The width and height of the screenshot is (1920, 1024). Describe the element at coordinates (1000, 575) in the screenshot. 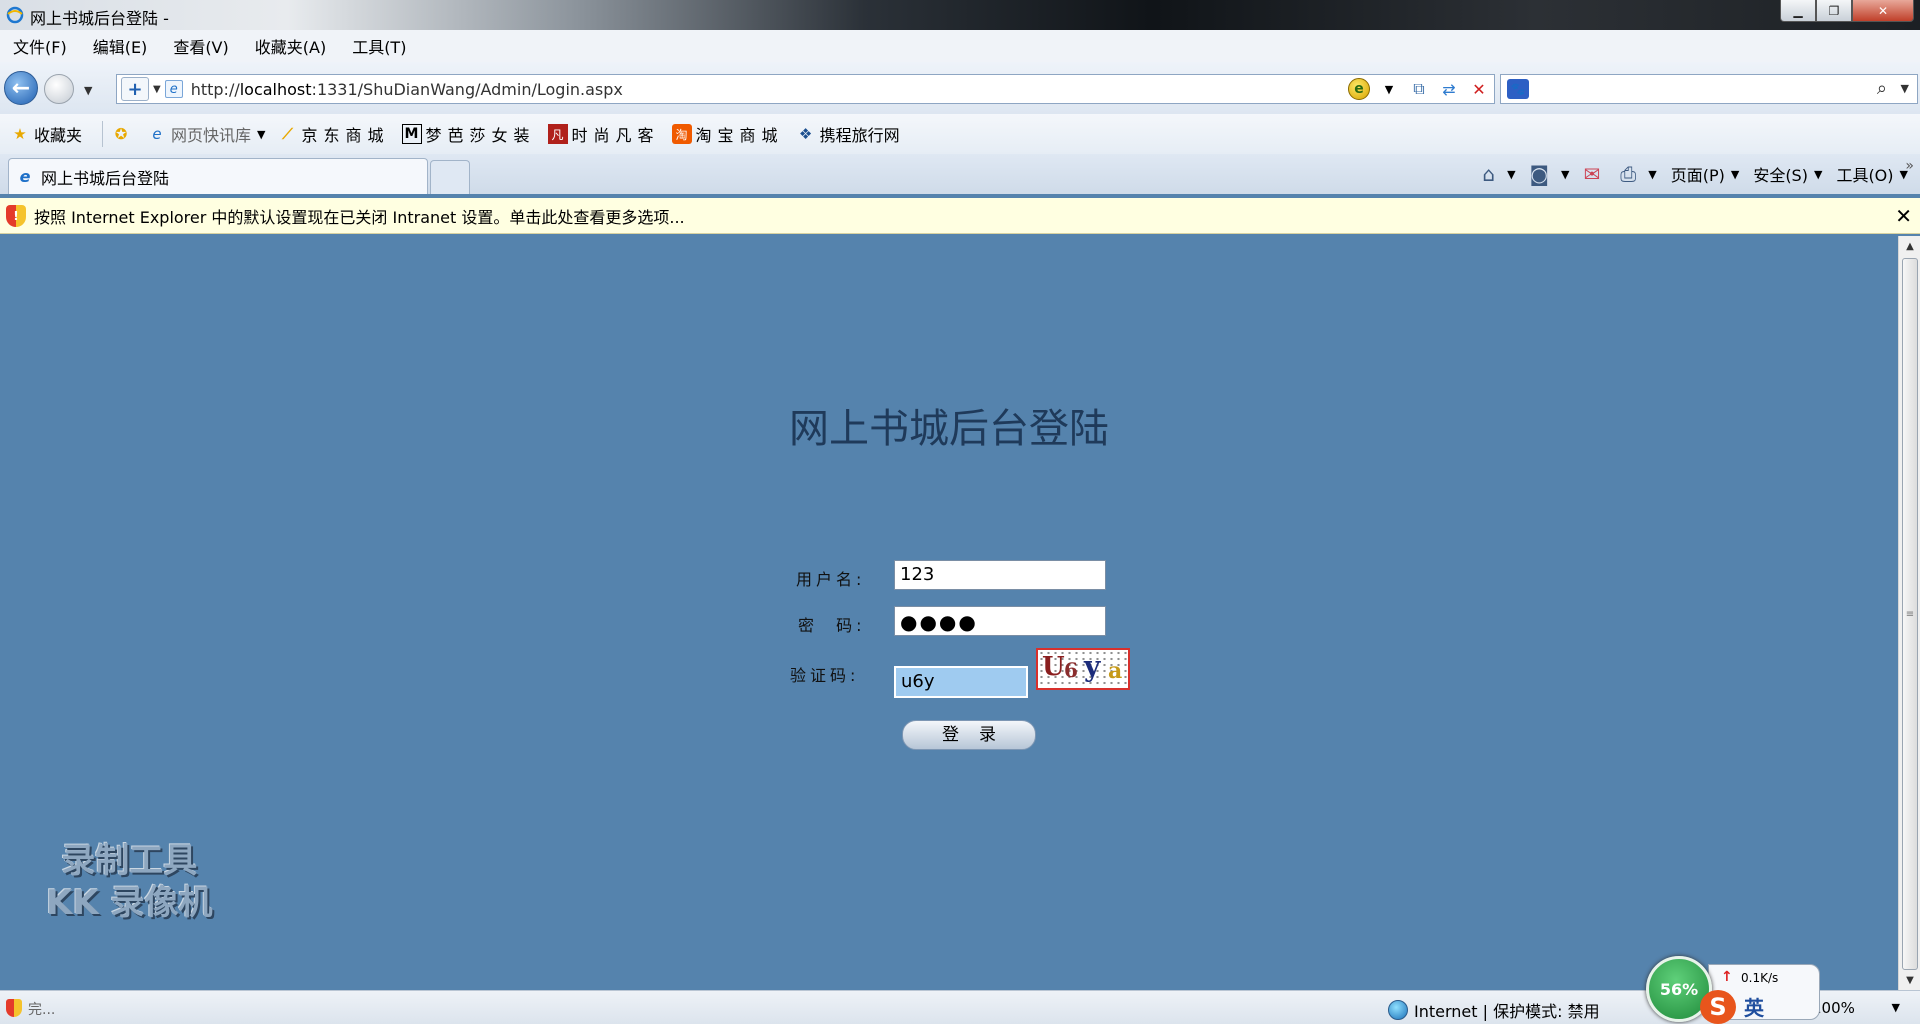

I see `username-field: 123` at that location.